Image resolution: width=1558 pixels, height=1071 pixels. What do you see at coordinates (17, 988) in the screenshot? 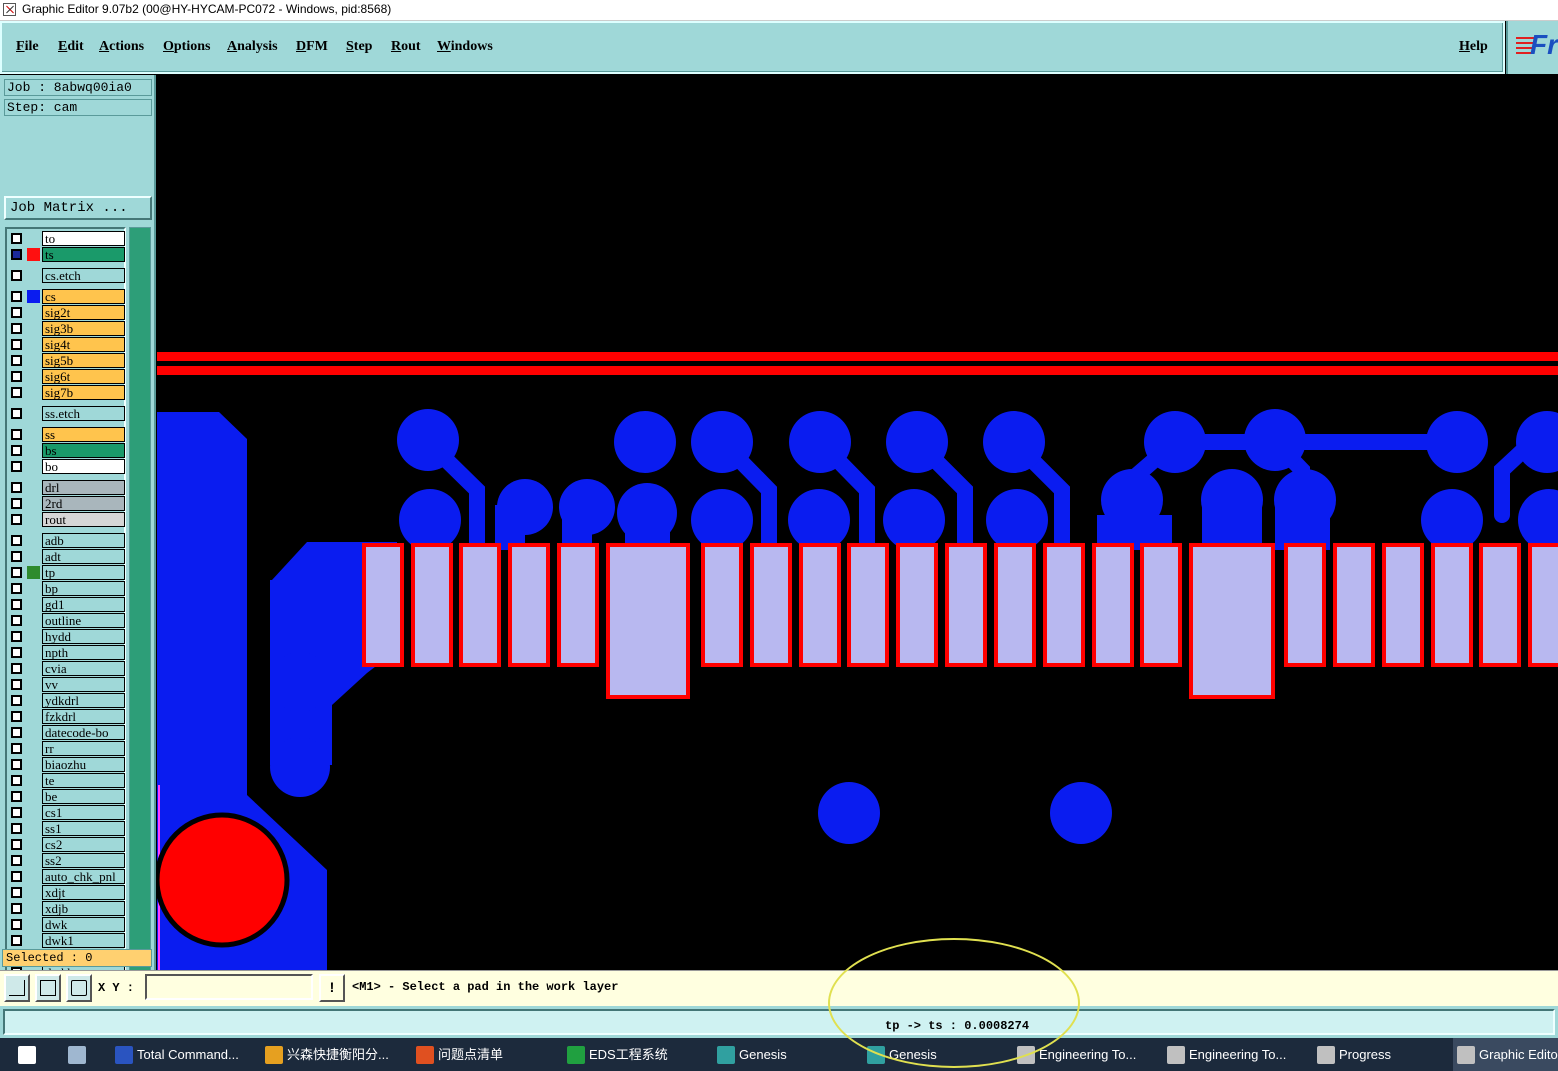
I see `zoom-tool-button` at bounding box center [17, 988].